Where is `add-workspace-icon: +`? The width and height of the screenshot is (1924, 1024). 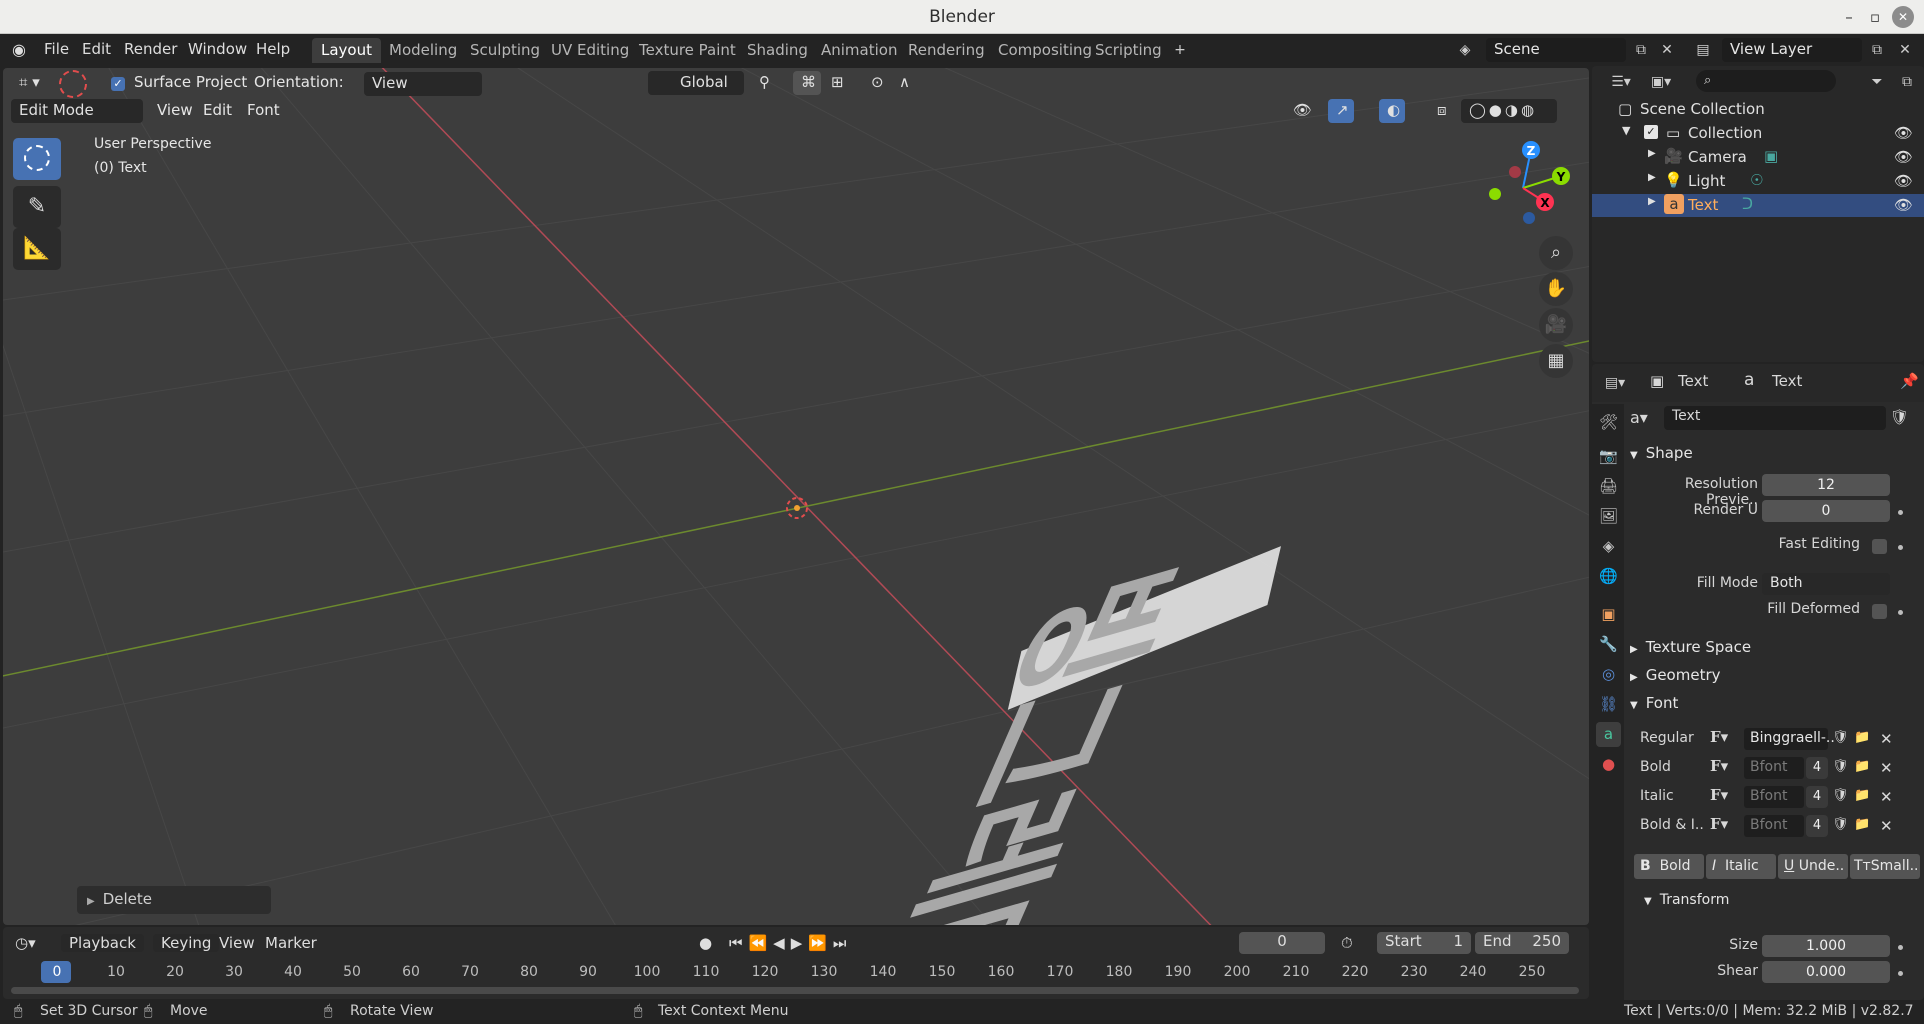 add-workspace-icon: + is located at coordinates (1180, 50).